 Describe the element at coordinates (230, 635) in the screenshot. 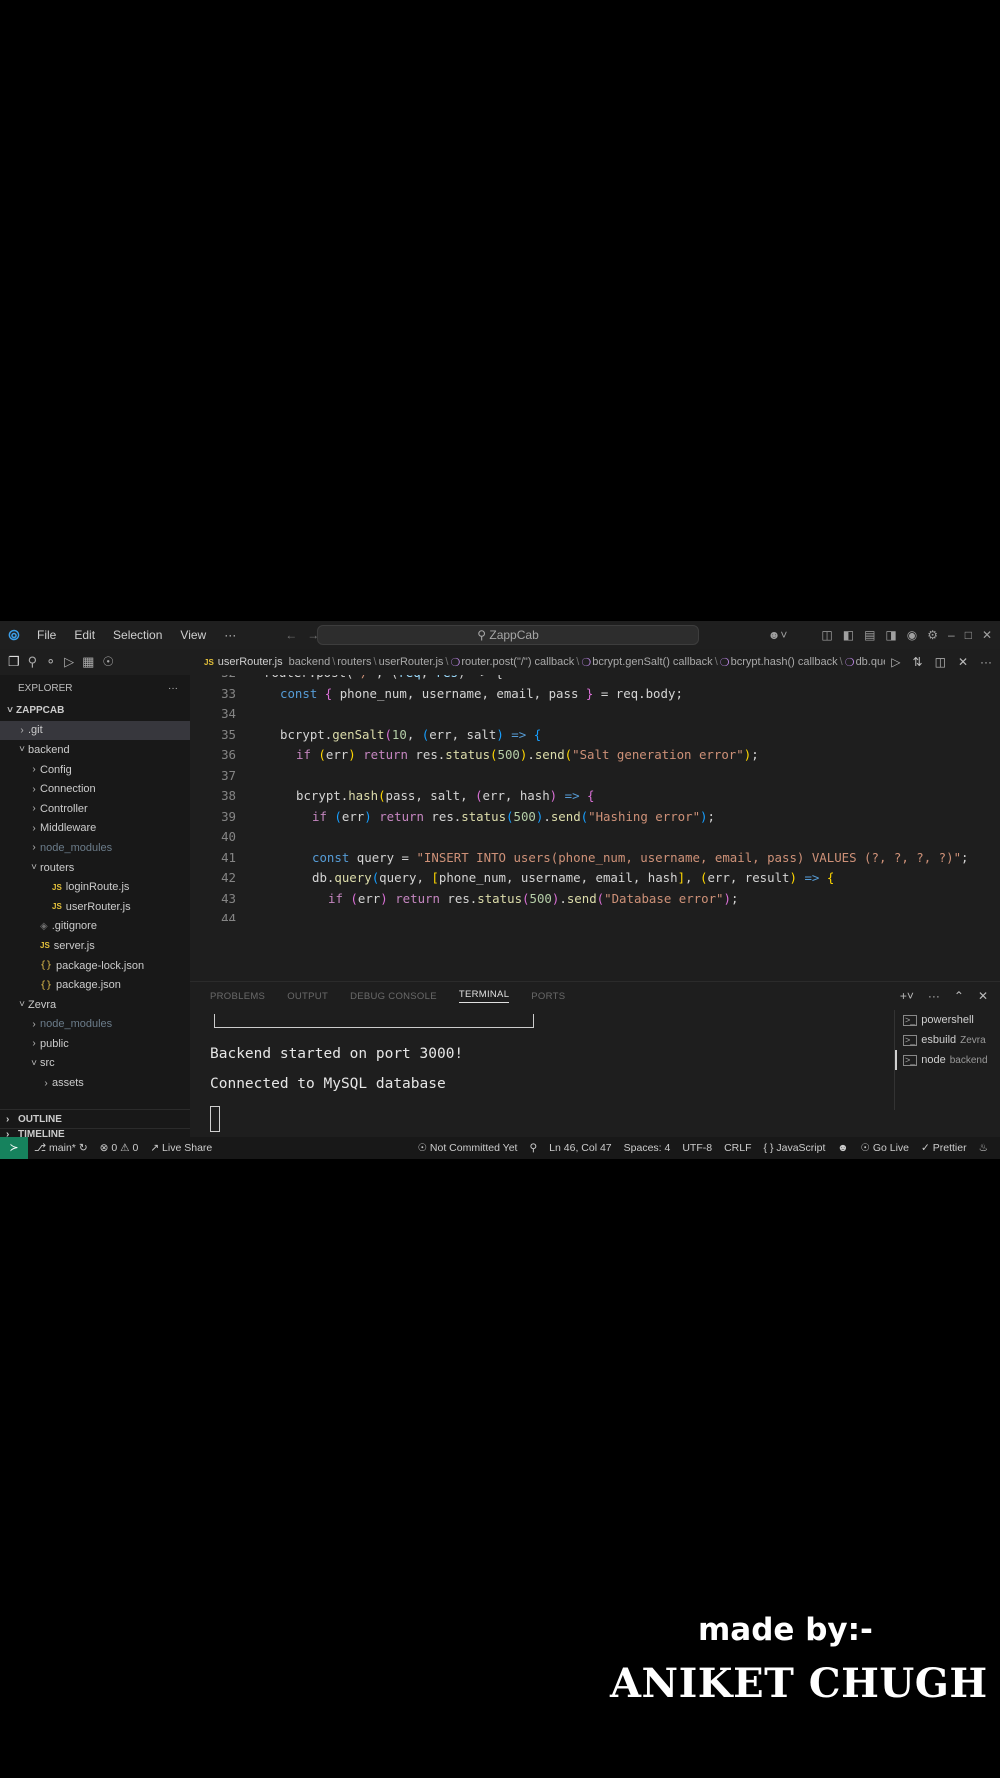

I see `menu-more: ···` at that location.